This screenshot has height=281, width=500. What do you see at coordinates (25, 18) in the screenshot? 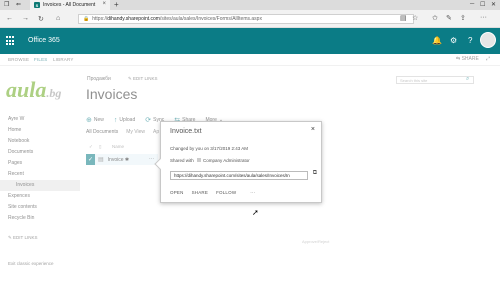
I see `forward-icon: →` at bounding box center [25, 18].